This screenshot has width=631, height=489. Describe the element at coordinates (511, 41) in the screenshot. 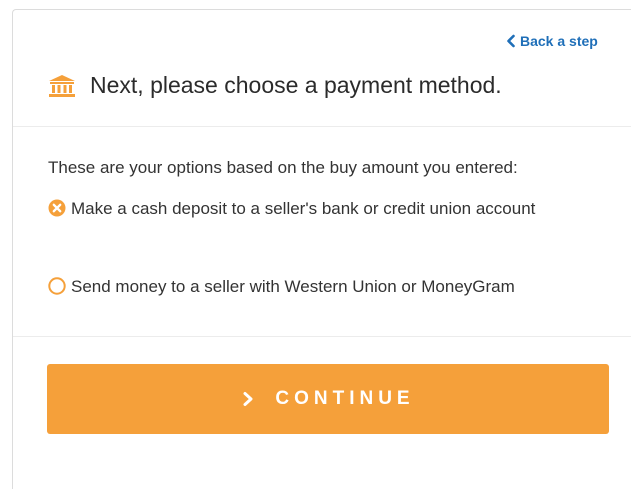

I see `chevron-left-icon` at that location.